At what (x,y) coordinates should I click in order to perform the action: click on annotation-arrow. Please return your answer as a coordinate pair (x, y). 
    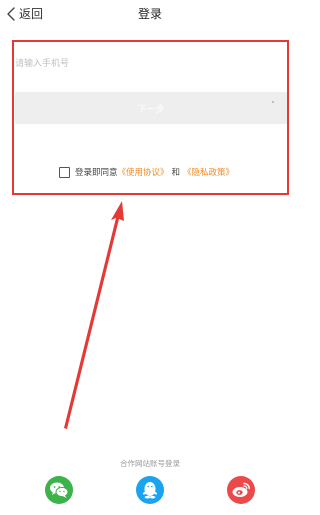
    Looking at the image, I should click on (94, 315).